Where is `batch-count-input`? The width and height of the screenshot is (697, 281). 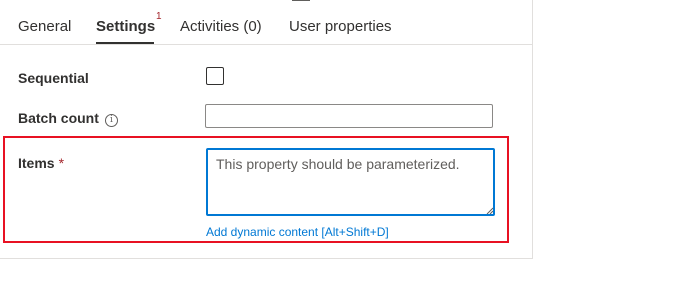
batch-count-input is located at coordinates (349, 116).